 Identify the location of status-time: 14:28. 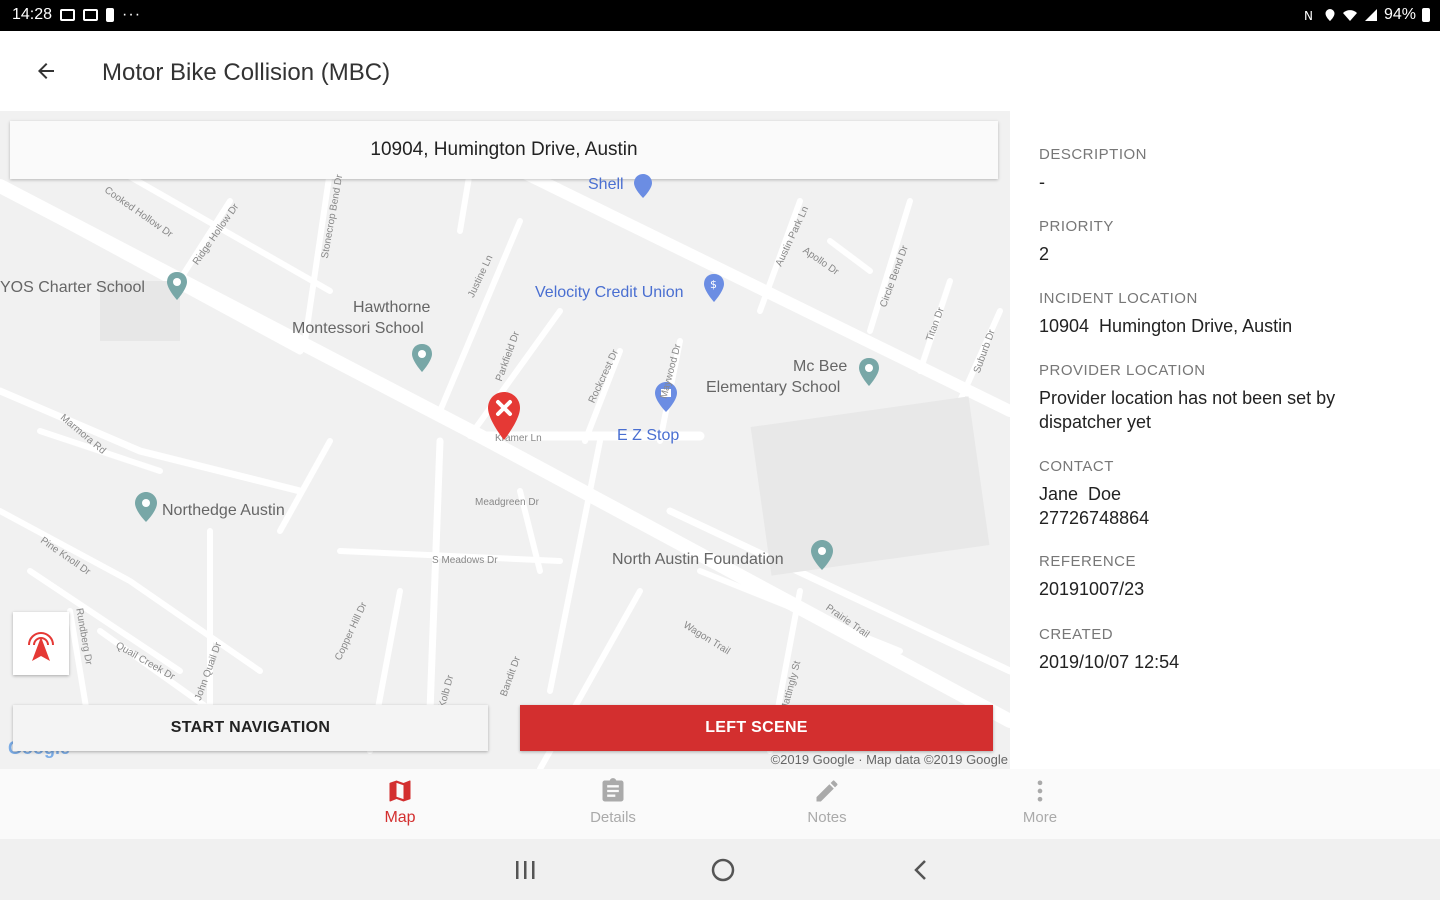
(32, 14).